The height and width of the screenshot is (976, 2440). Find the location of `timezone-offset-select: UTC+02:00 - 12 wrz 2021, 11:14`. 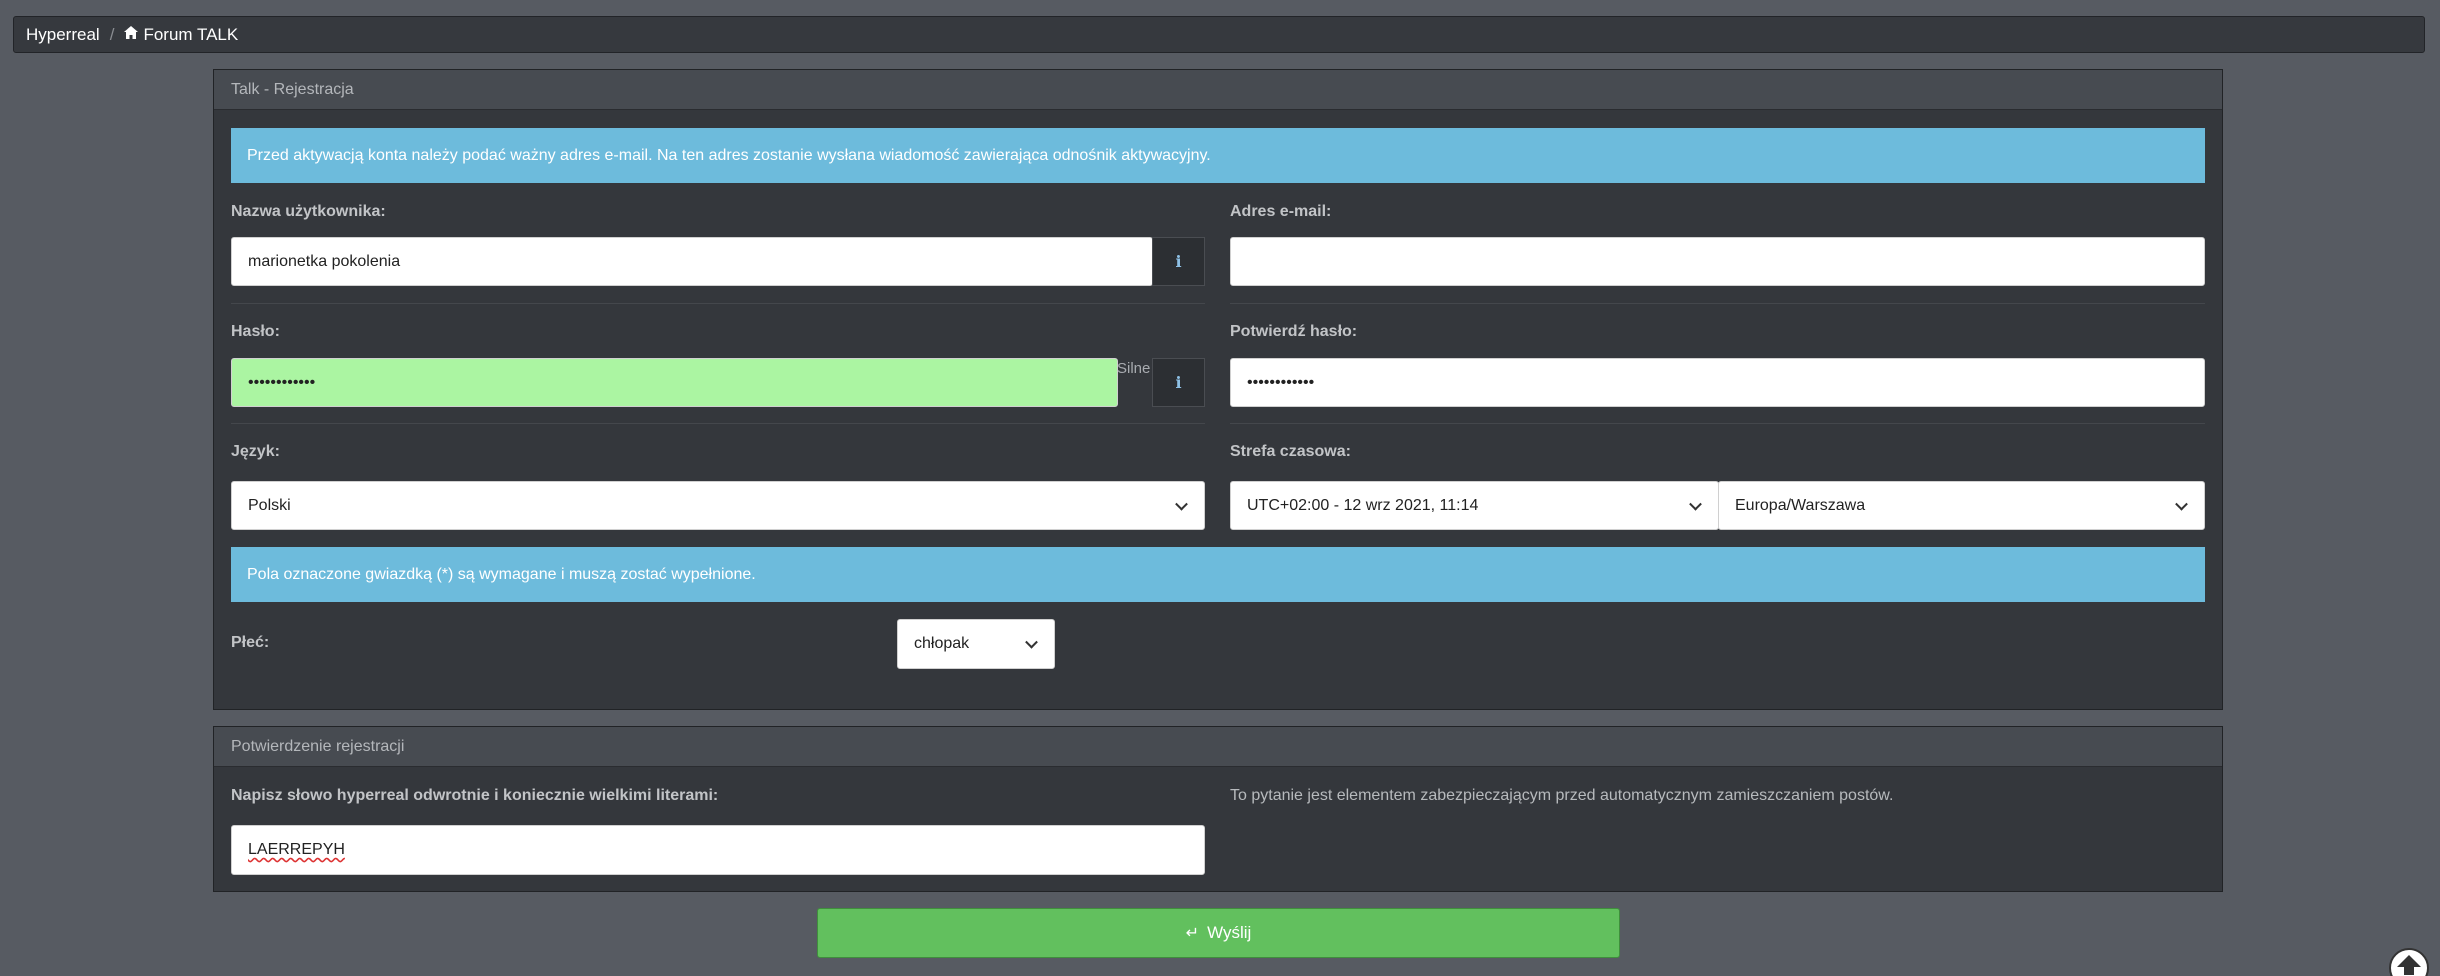

timezone-offset-select: UTC+02:00 - 12 wrz 2021, 11:14 is located at coordinates (1474, 505).